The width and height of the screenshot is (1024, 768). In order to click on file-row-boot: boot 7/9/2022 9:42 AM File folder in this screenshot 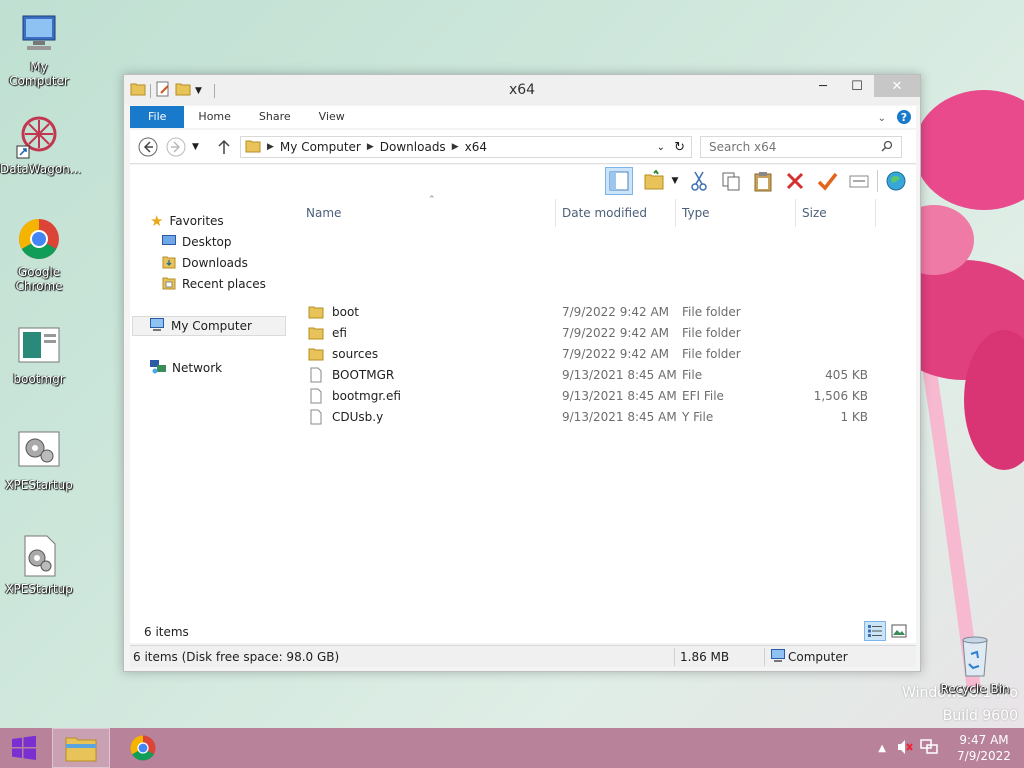, I will do `click(590, 312)`.